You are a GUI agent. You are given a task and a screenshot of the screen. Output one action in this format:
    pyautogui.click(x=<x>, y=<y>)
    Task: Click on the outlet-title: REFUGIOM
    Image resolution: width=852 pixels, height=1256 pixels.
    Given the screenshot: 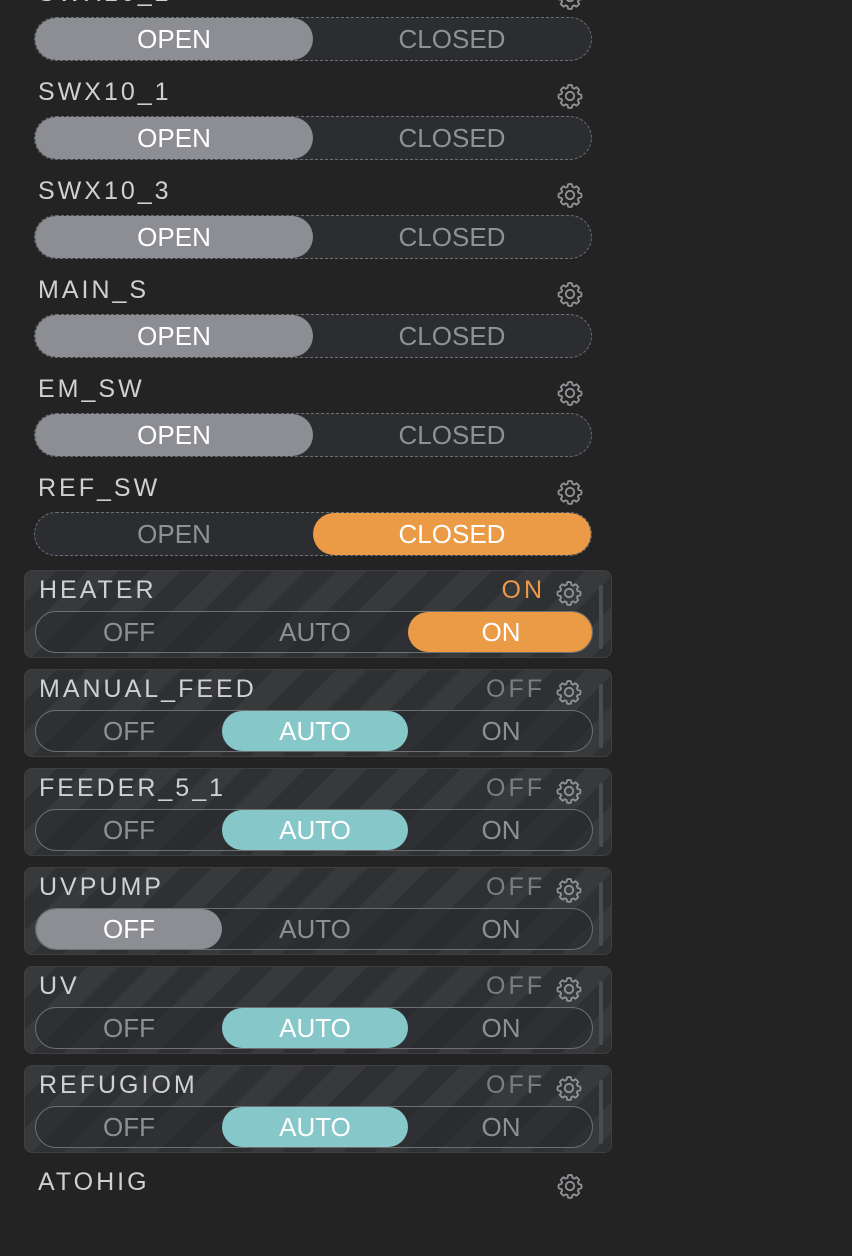 What is the action you would take?
    pyautogui.click(x=118, y=1085)
    